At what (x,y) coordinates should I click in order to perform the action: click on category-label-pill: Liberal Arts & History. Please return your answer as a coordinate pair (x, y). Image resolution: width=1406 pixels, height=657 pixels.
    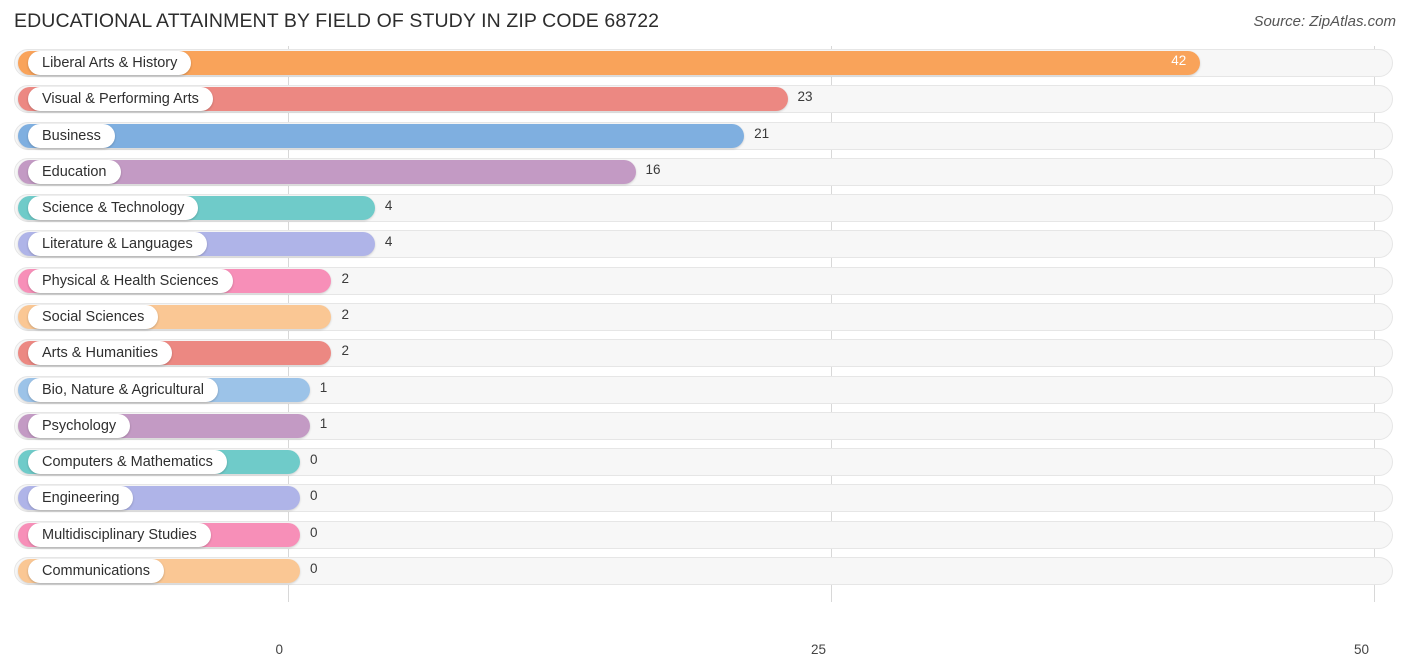
    Looking at the image, I should click on (110, 63).